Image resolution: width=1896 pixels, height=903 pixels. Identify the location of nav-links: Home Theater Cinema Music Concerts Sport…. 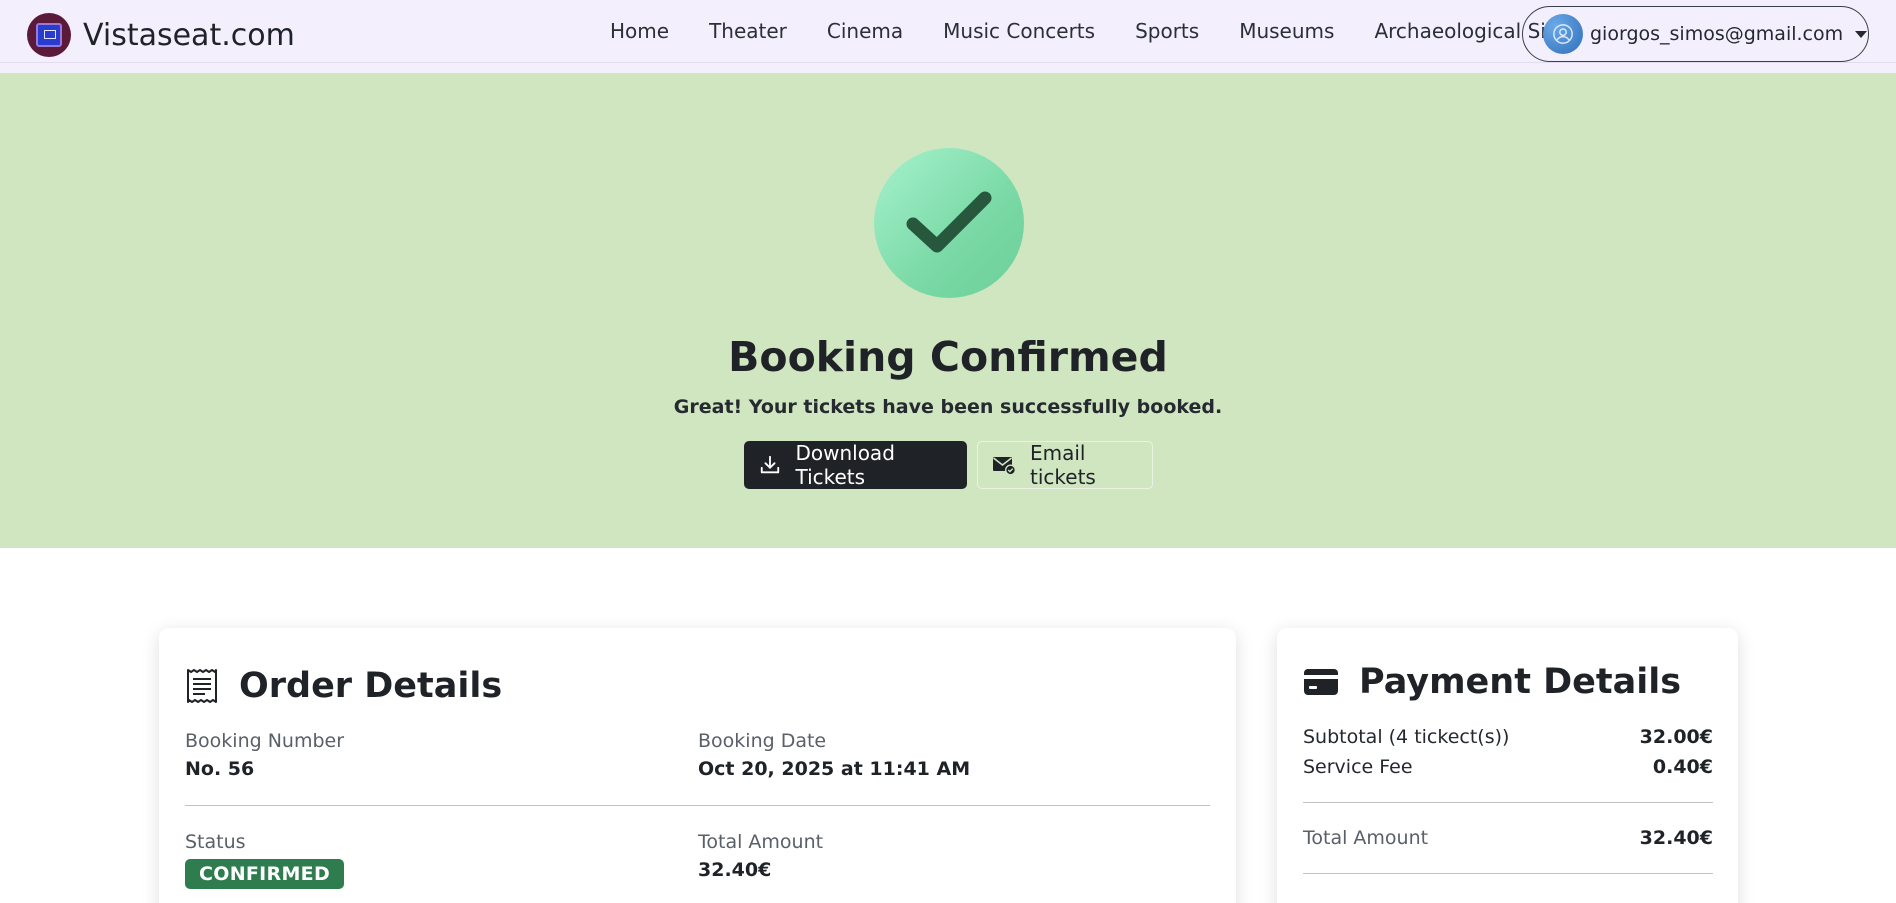
(1093, 31).